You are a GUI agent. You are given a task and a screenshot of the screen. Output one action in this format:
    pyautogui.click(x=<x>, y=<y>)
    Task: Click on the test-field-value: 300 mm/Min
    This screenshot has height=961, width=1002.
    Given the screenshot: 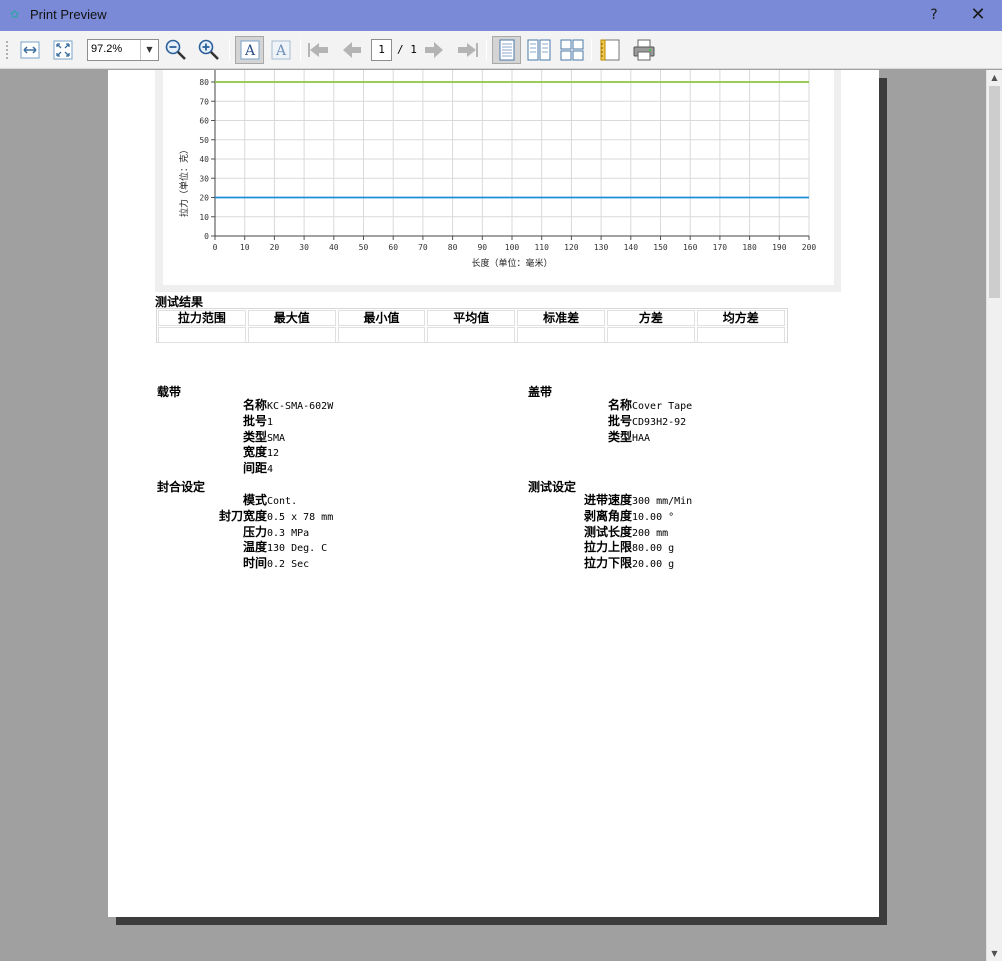 What is the action you would take?
    pyautogui.click(x=662, y=501)
    